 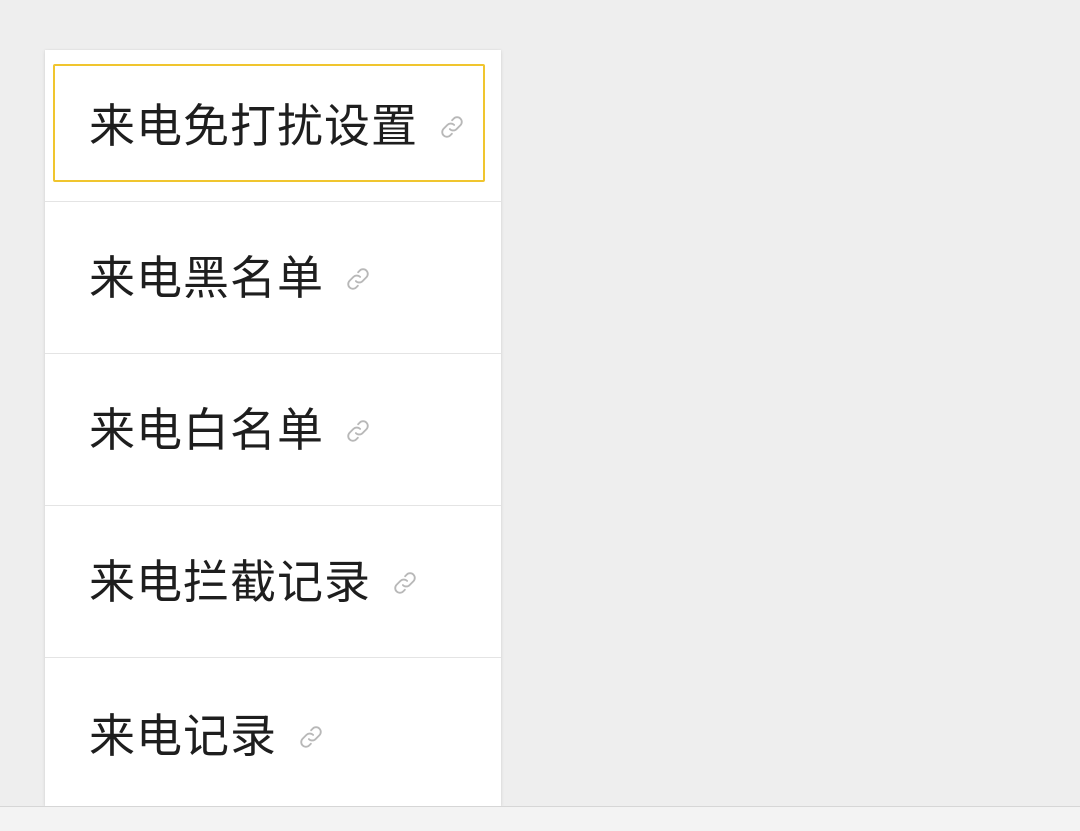 I want to click on menu-item-content: 来电白名单, so click(x=230, y=430).